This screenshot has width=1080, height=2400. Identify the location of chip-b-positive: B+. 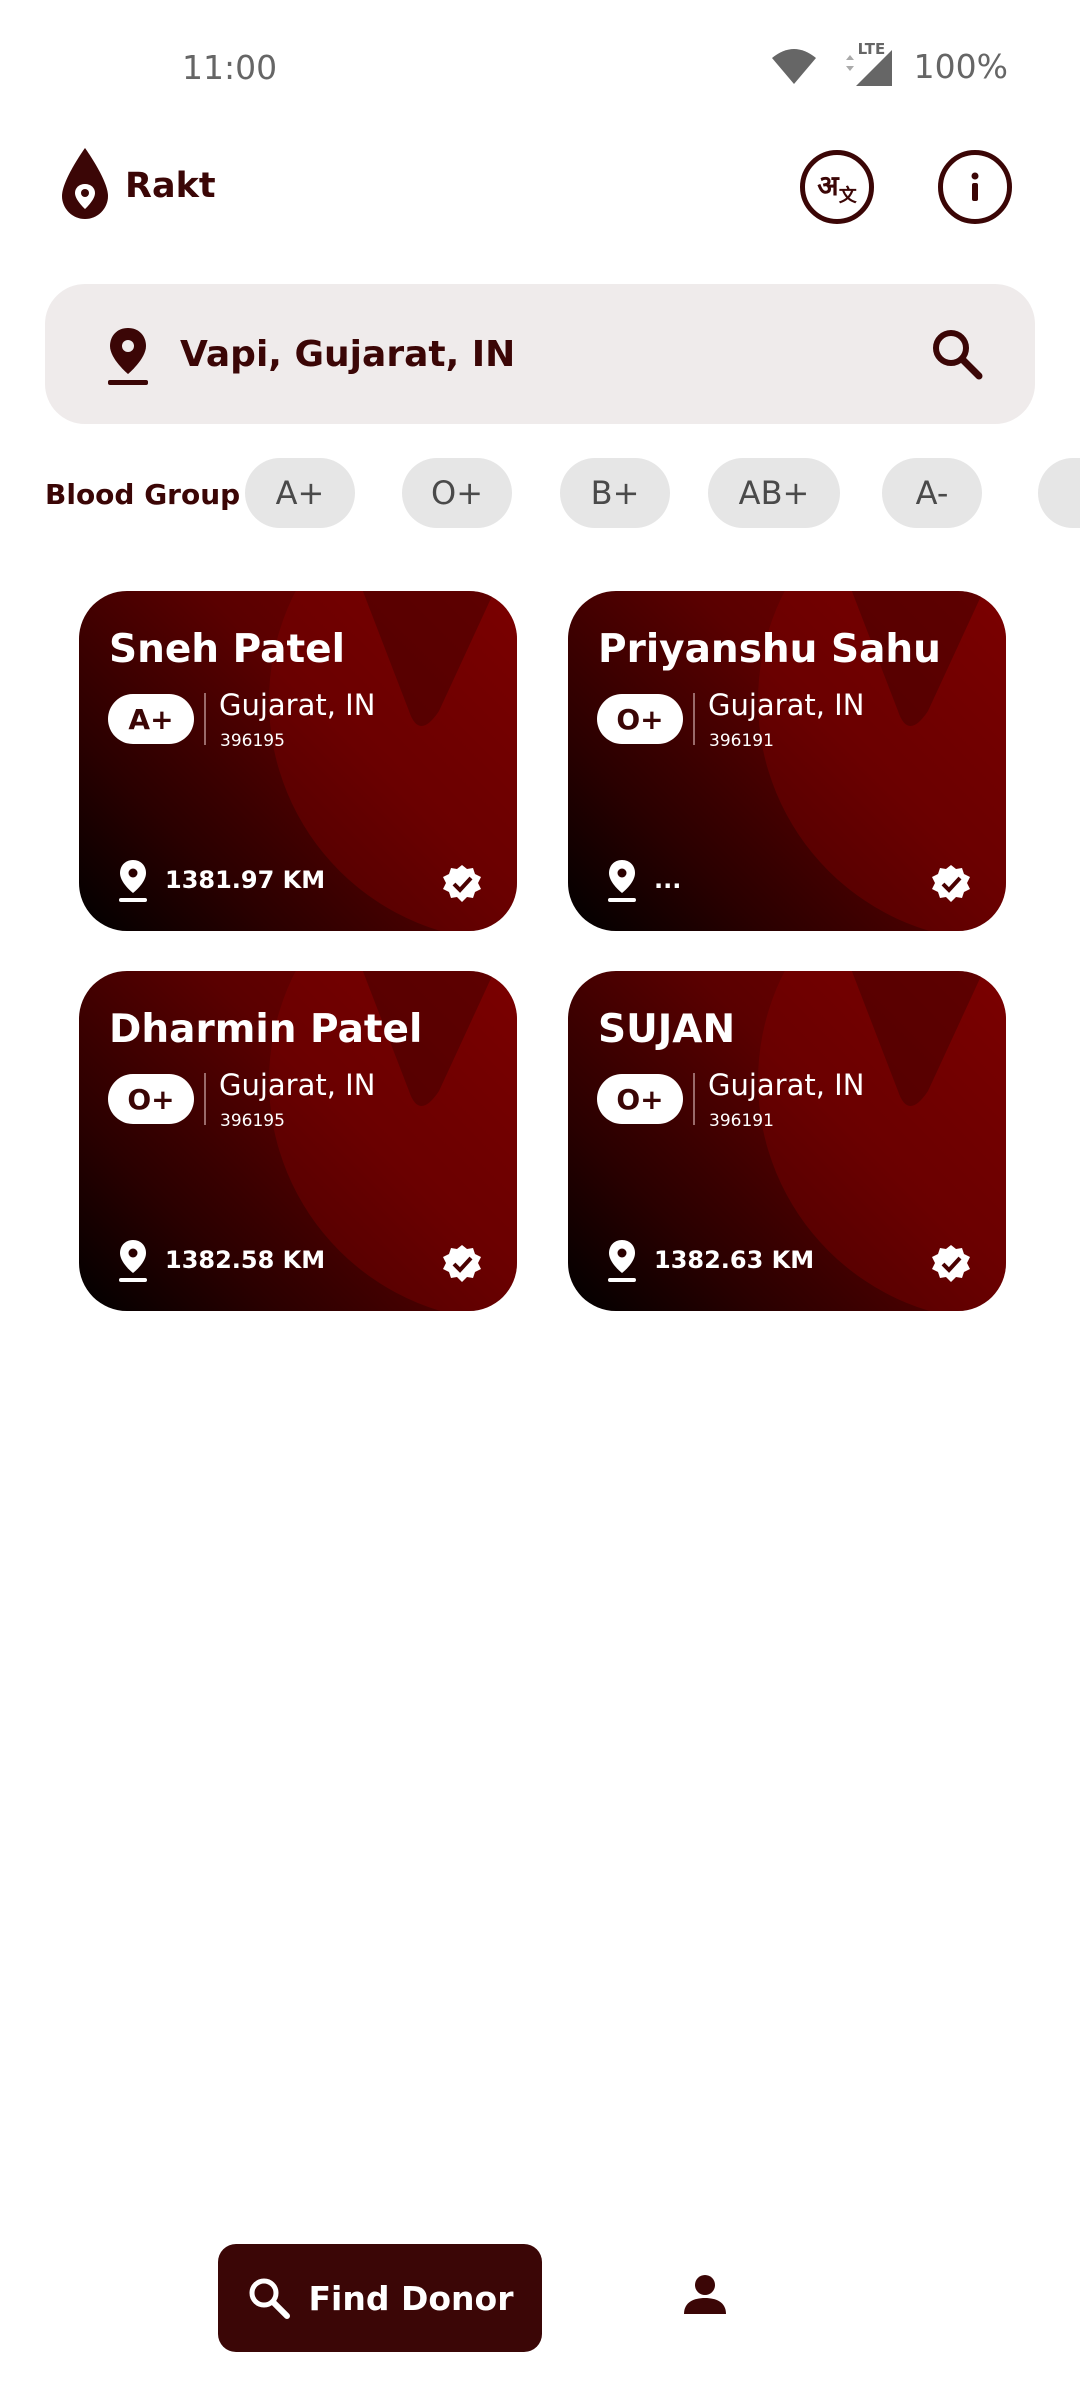
(615, 493).